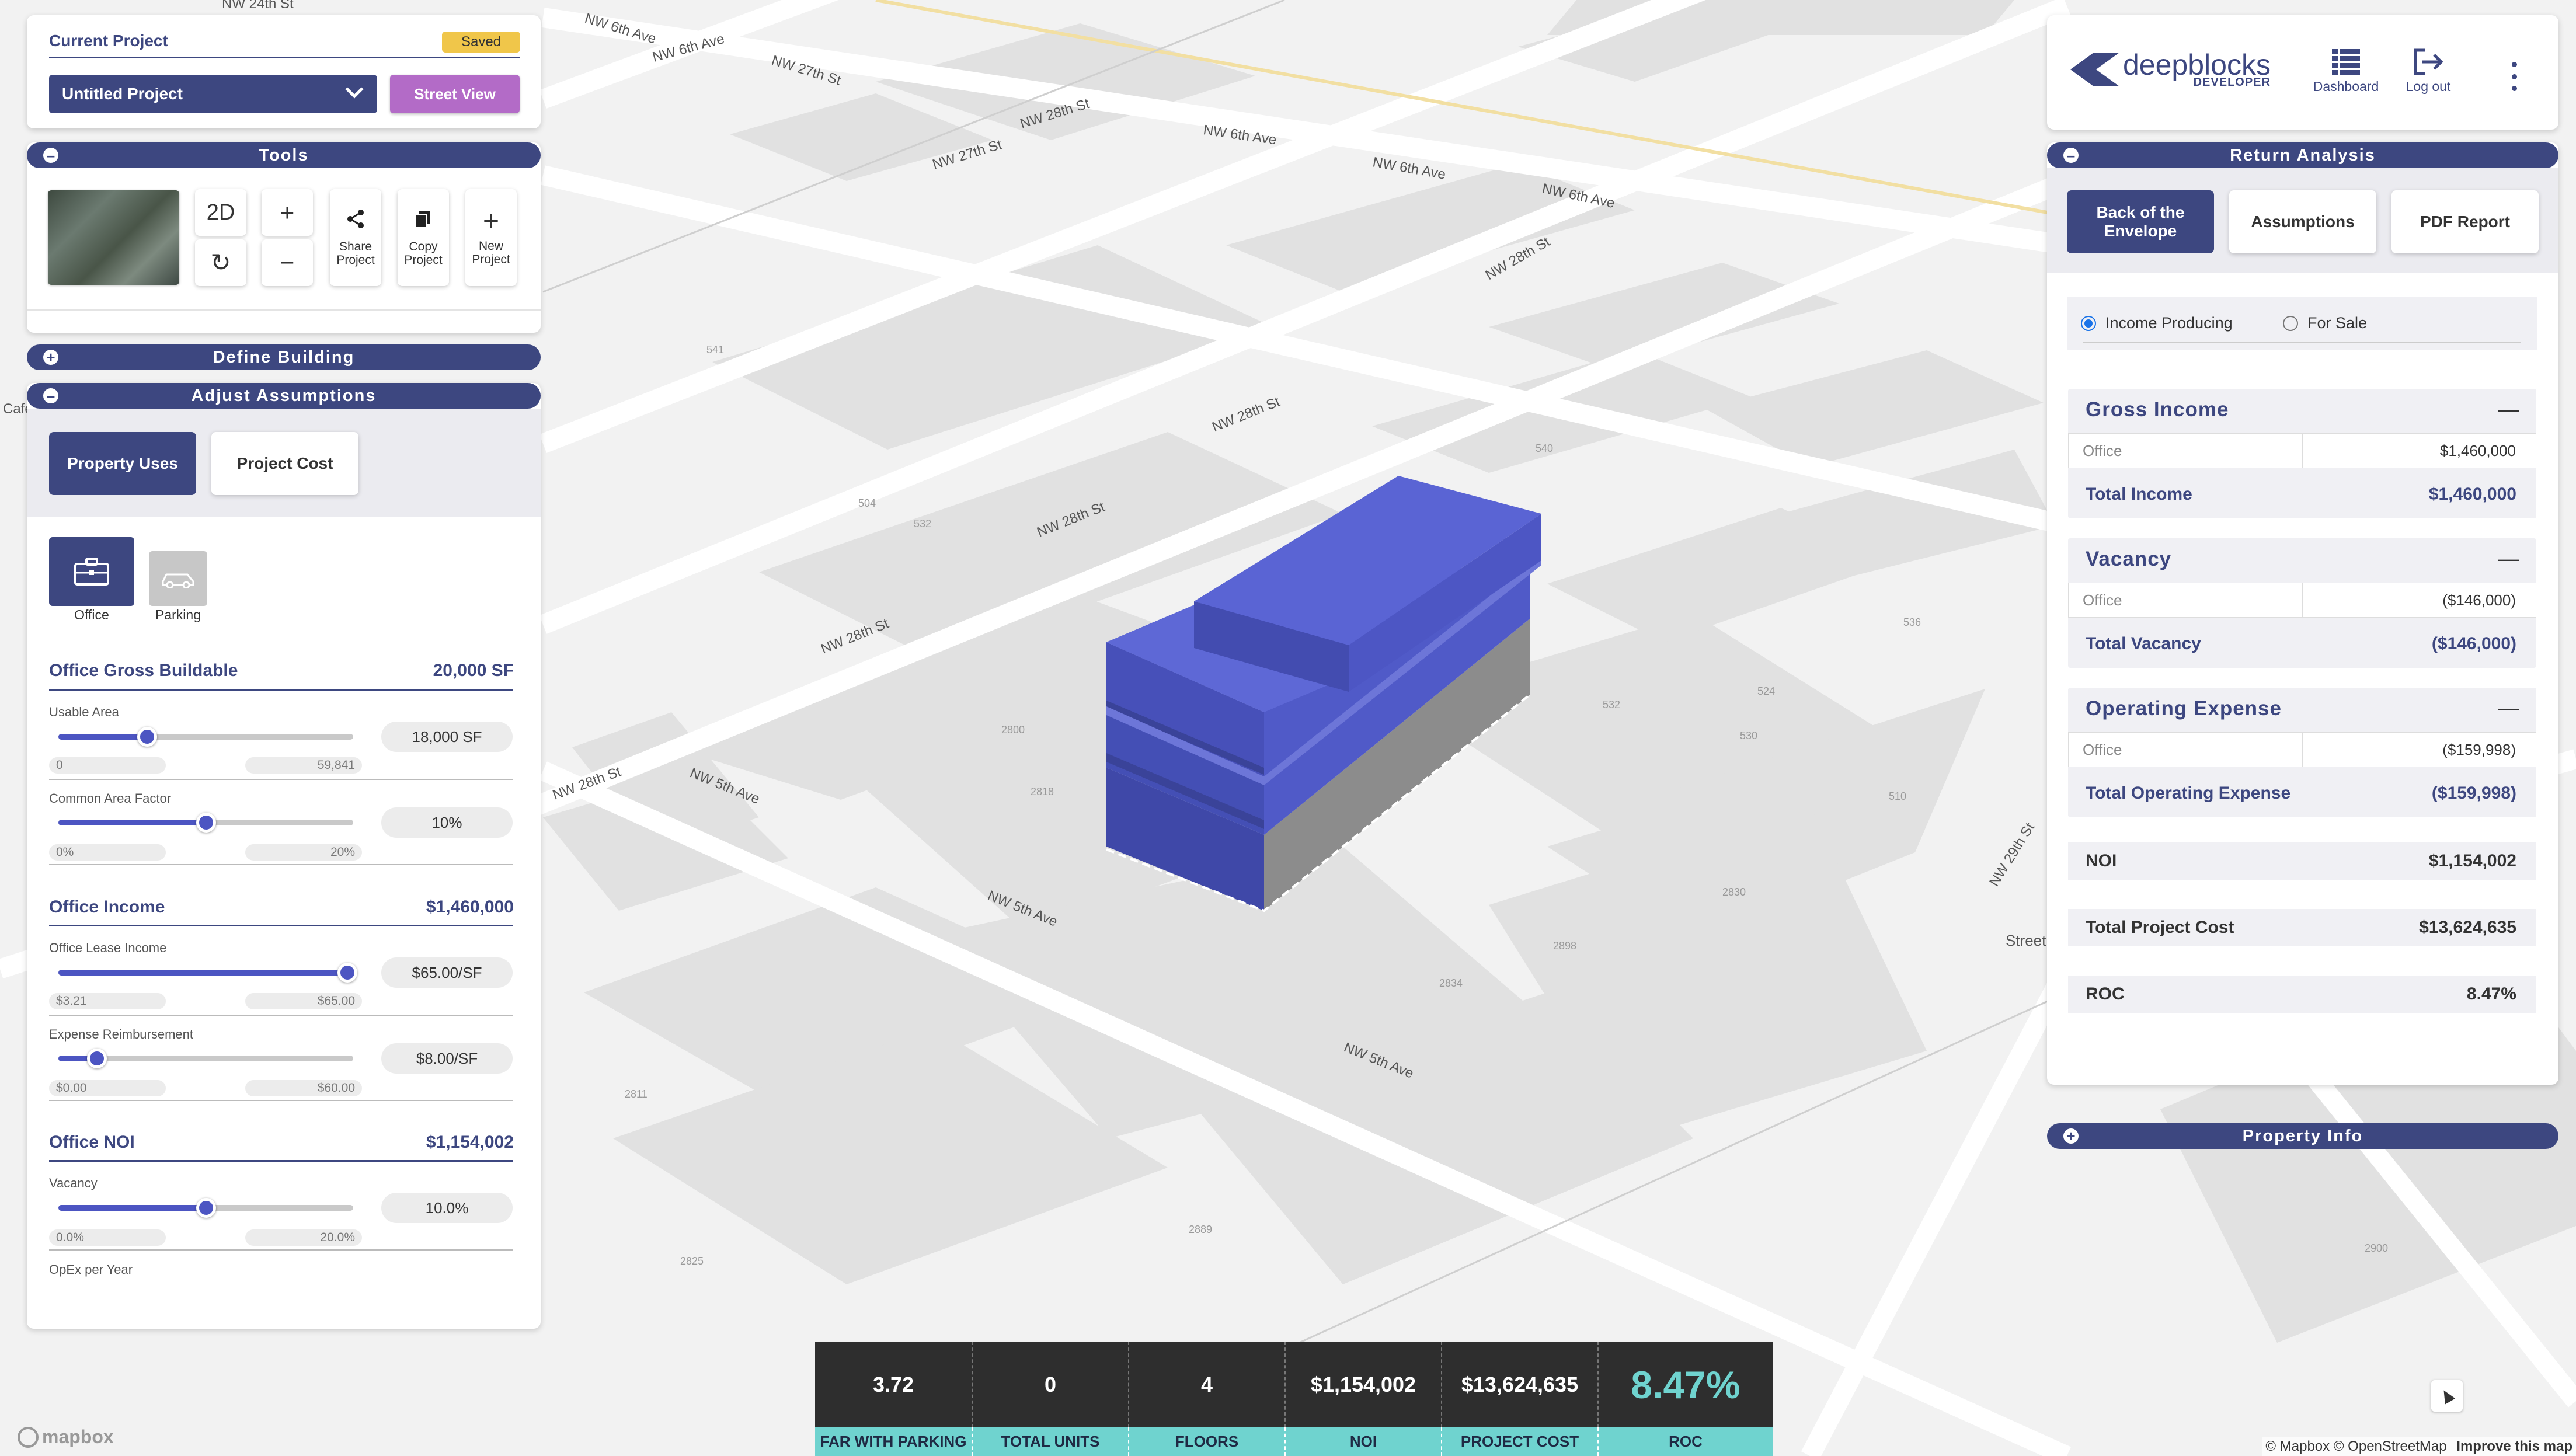 Image resolution: width=2576 pixels, height=1456 pixels. I want to click on zoom-in-button: +, so click(287, 212).